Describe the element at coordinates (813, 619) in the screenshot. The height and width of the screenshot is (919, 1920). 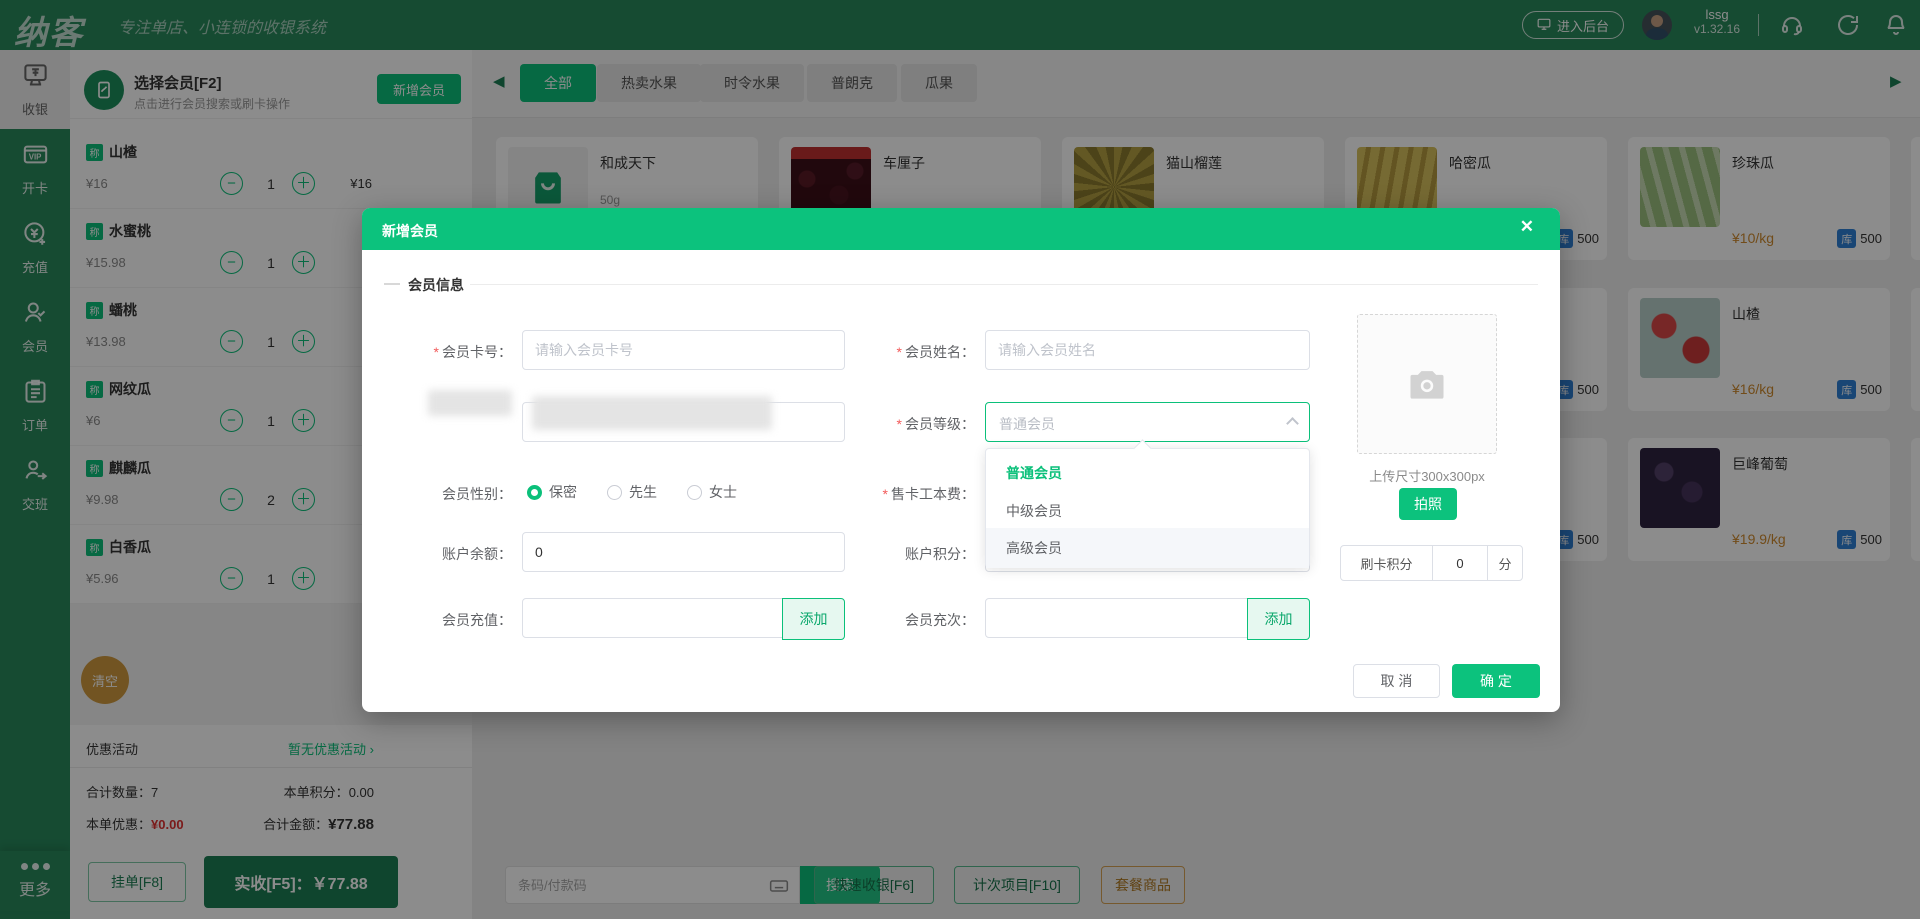
I see `recharge-add-button: 添加` at that location.